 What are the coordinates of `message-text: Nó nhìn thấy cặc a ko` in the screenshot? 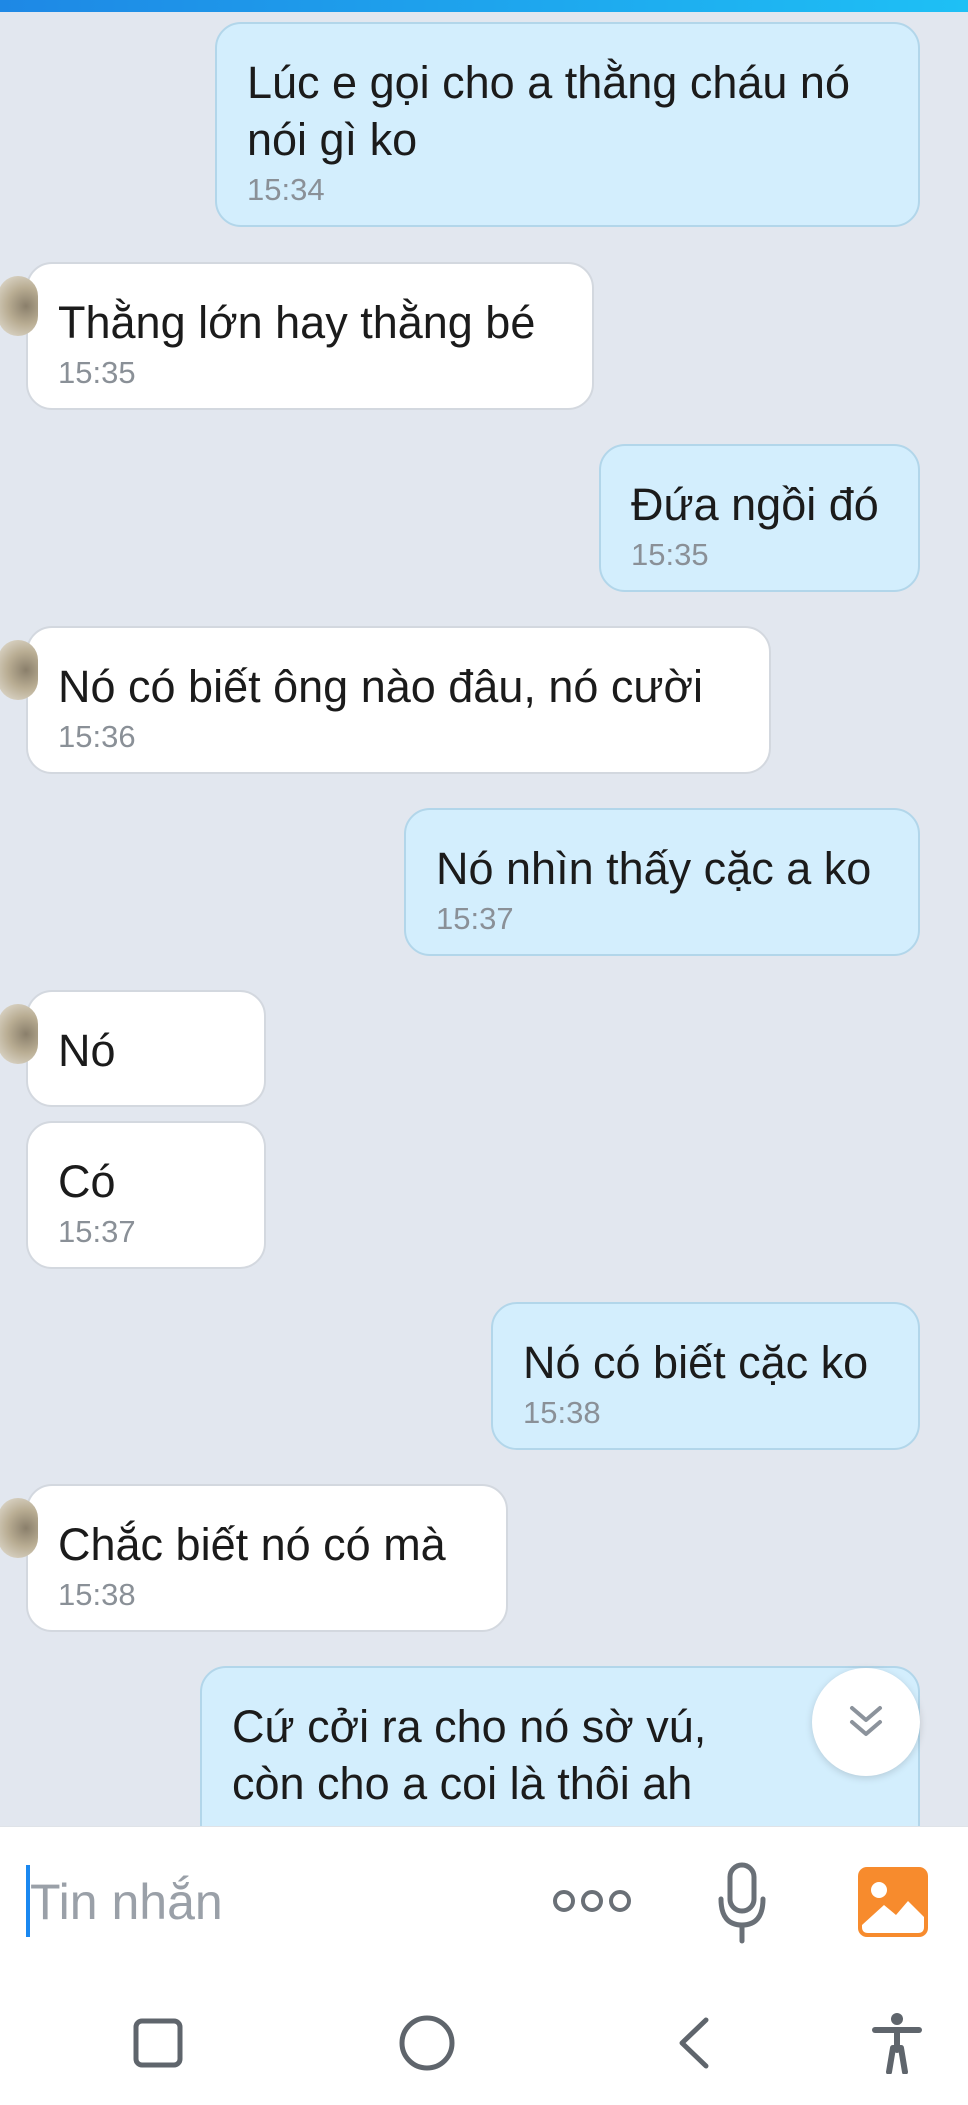 It's located at (654, 868).